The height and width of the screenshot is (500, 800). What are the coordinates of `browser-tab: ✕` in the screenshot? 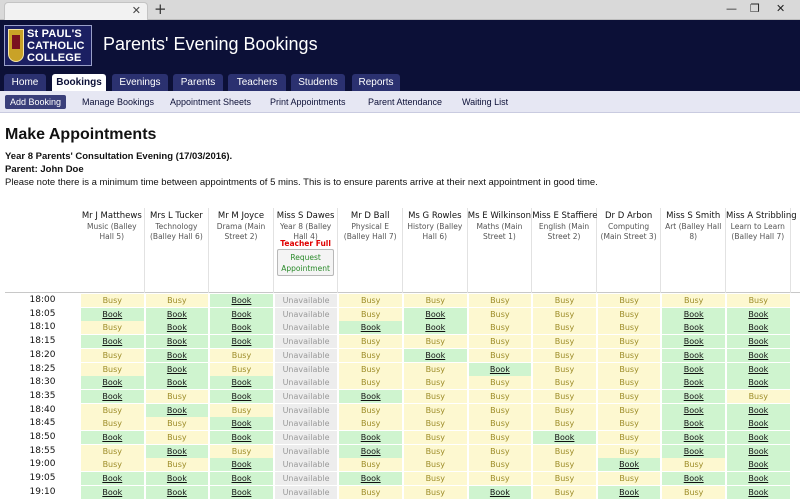 It's located at (76, 11).